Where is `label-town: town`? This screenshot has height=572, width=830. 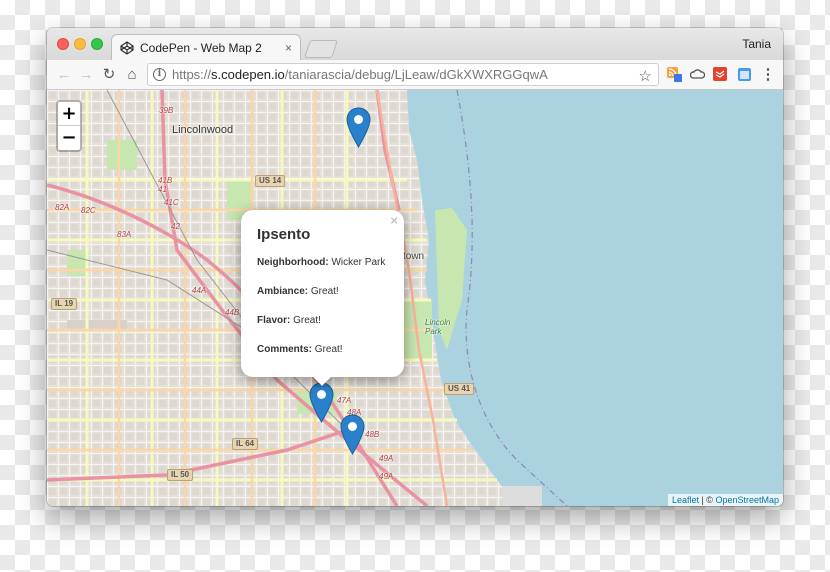 label-town: town is located at coordinates (414, 256).